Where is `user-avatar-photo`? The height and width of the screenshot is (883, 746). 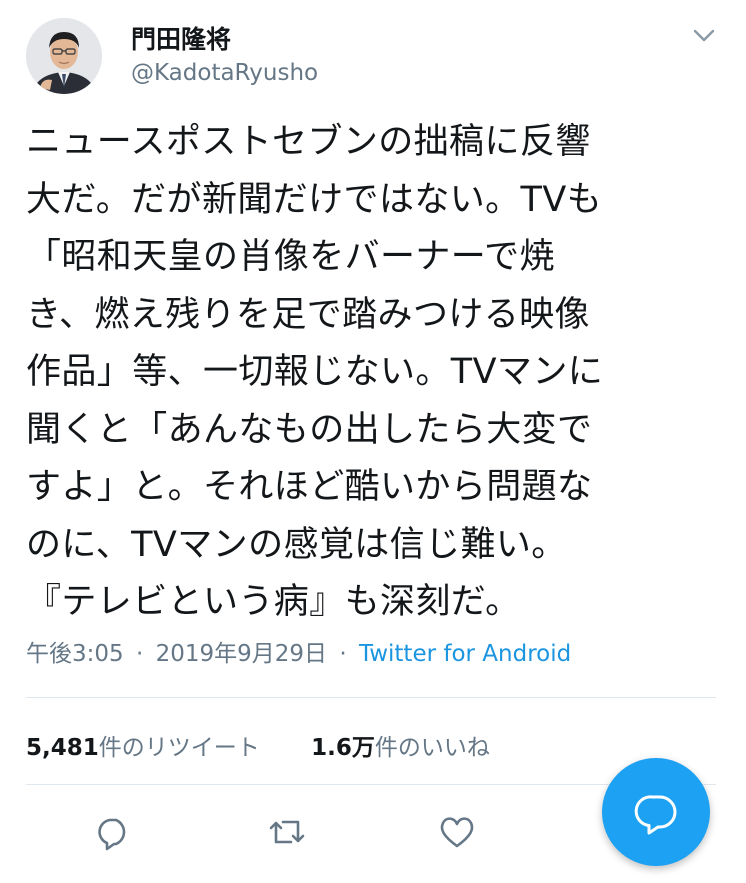 user-avatar-photo is located at coordinates (64, 56).